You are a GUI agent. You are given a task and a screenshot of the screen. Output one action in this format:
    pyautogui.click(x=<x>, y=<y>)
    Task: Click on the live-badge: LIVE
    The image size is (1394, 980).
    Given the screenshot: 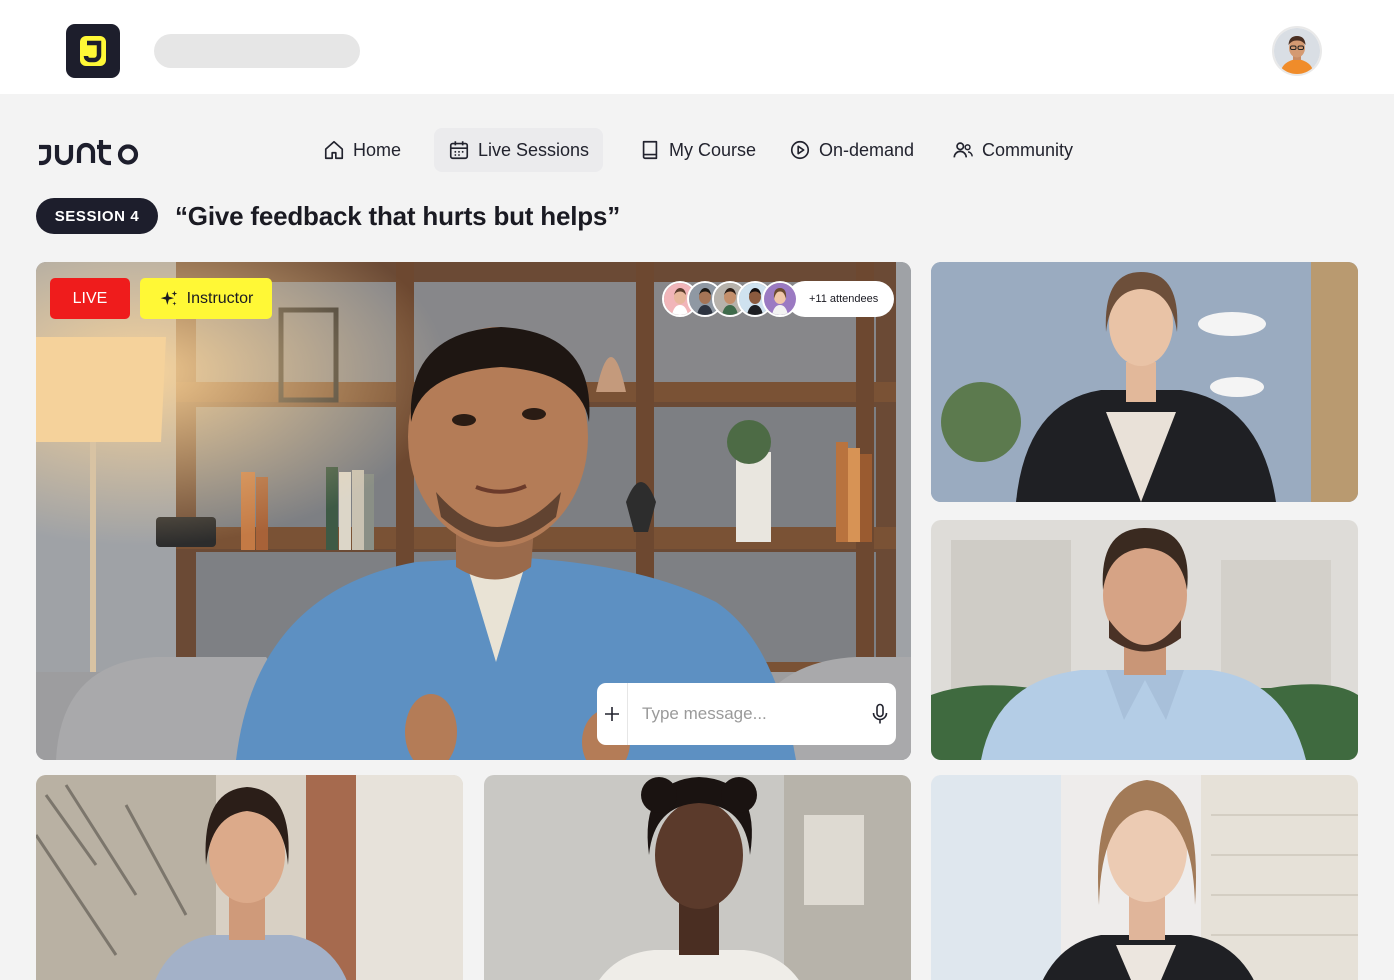 What is the action you would take?
    pyautogui.click(x=90, y=298)
    